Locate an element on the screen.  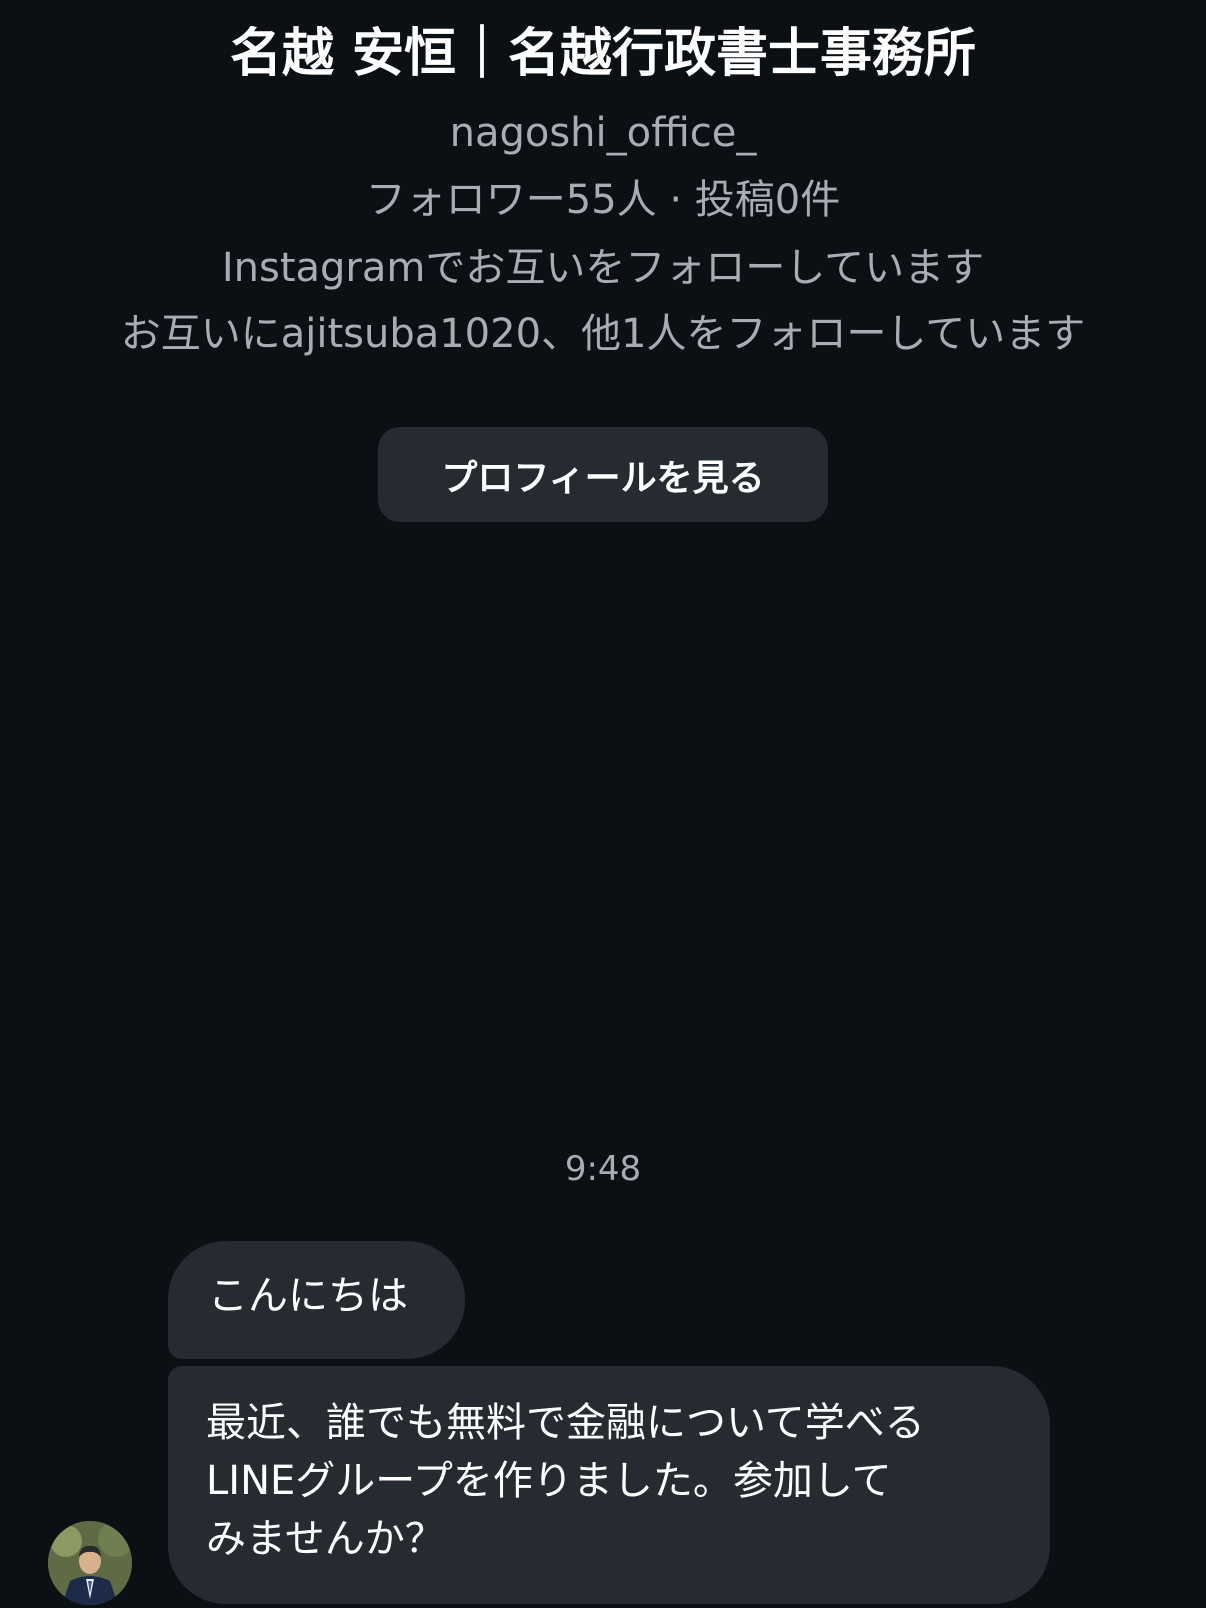
view-profile-button: プロフィールを見る is located at coordinates (603, 474).